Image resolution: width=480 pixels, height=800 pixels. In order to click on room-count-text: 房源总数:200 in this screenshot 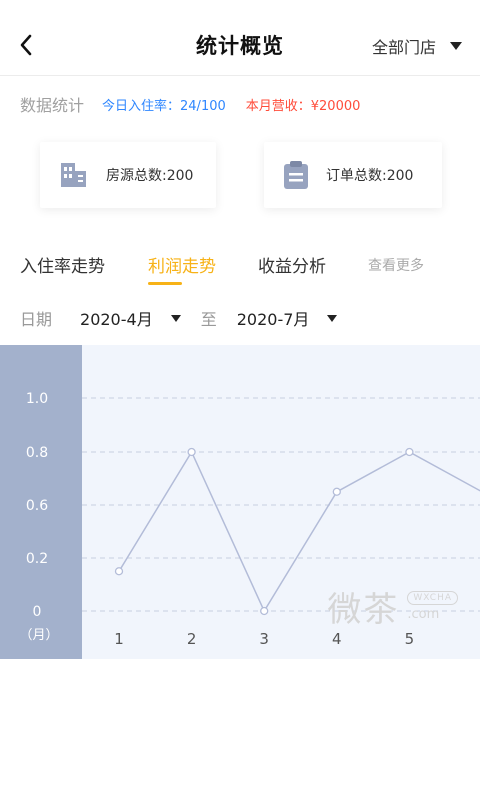, I will do `click(150, 176)`.